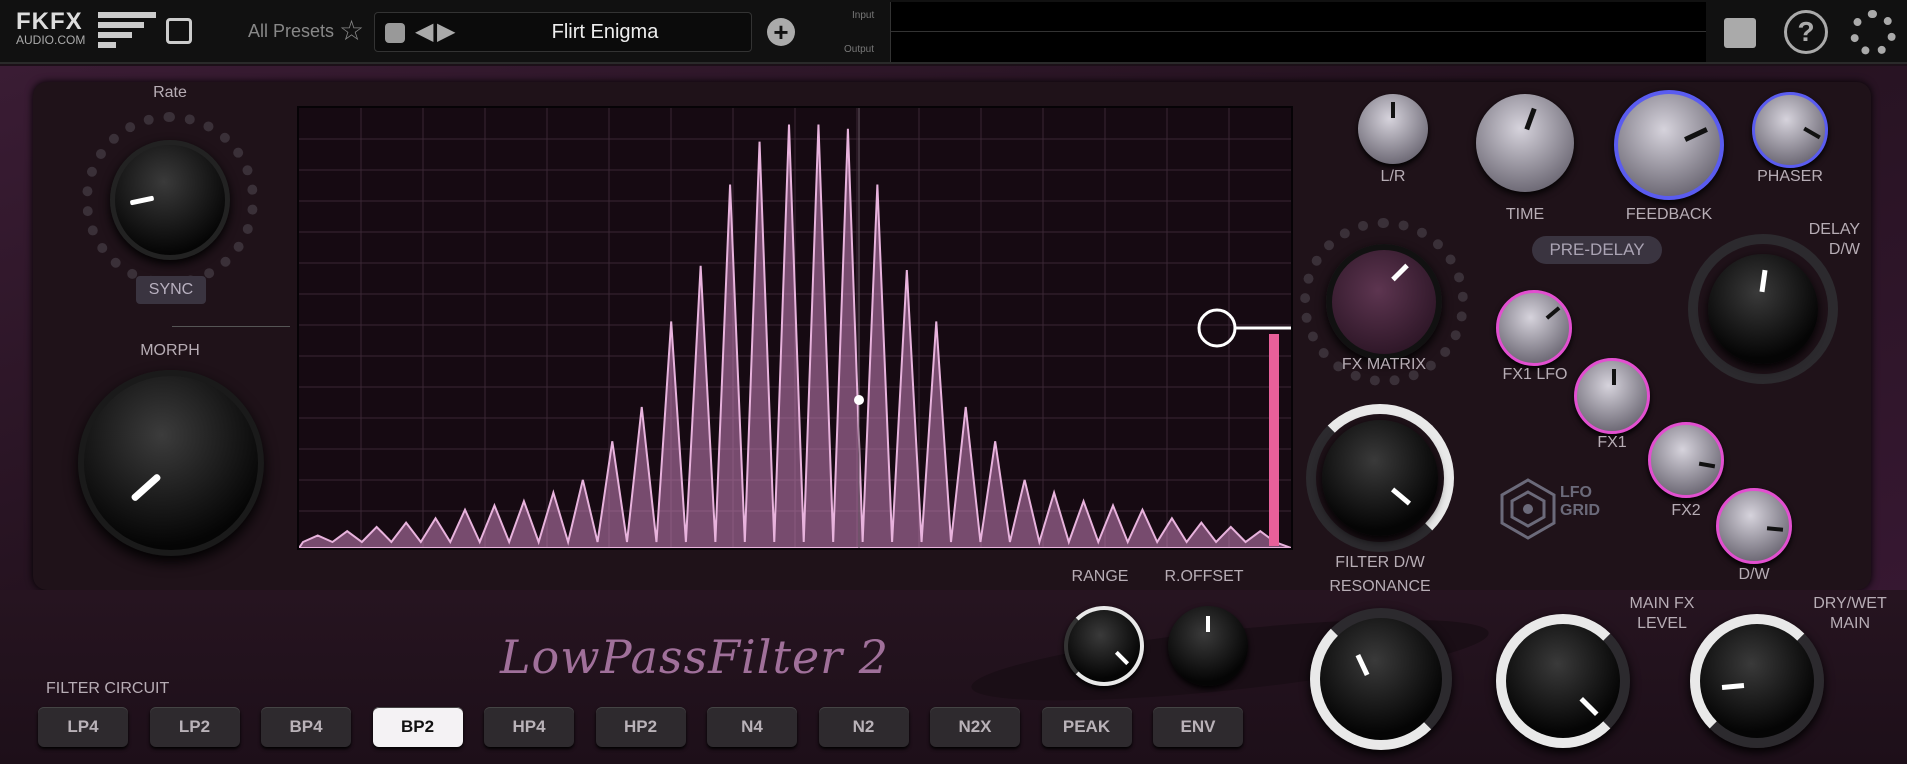  I want to click on fx2-knob, so click(1686, 460).